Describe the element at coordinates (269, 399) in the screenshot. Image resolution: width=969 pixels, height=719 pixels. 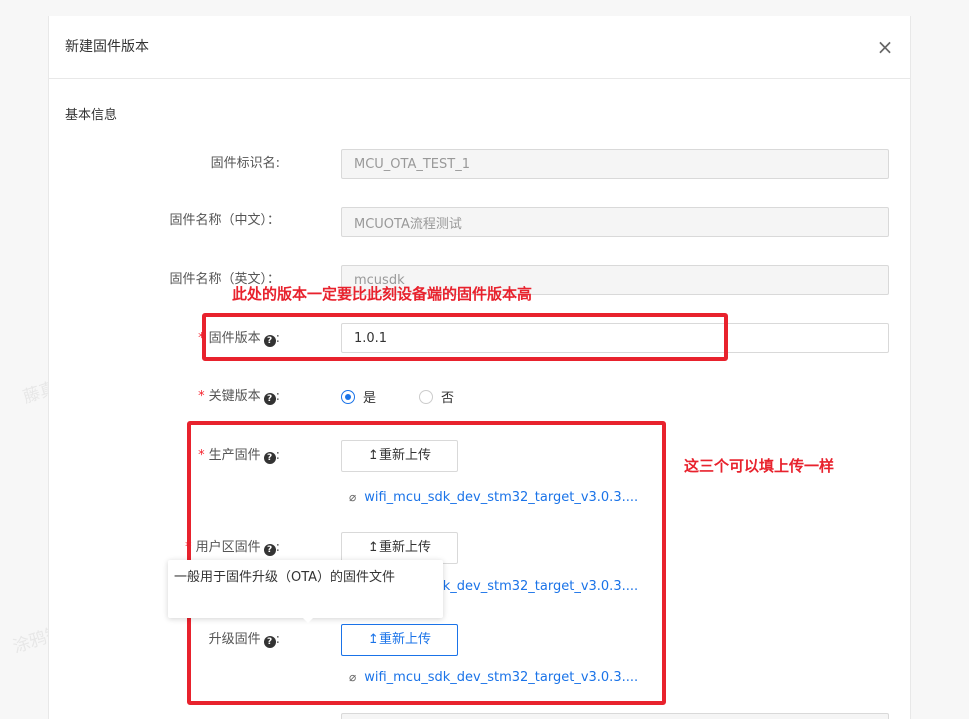
I see `help-icon: ?` at that location.